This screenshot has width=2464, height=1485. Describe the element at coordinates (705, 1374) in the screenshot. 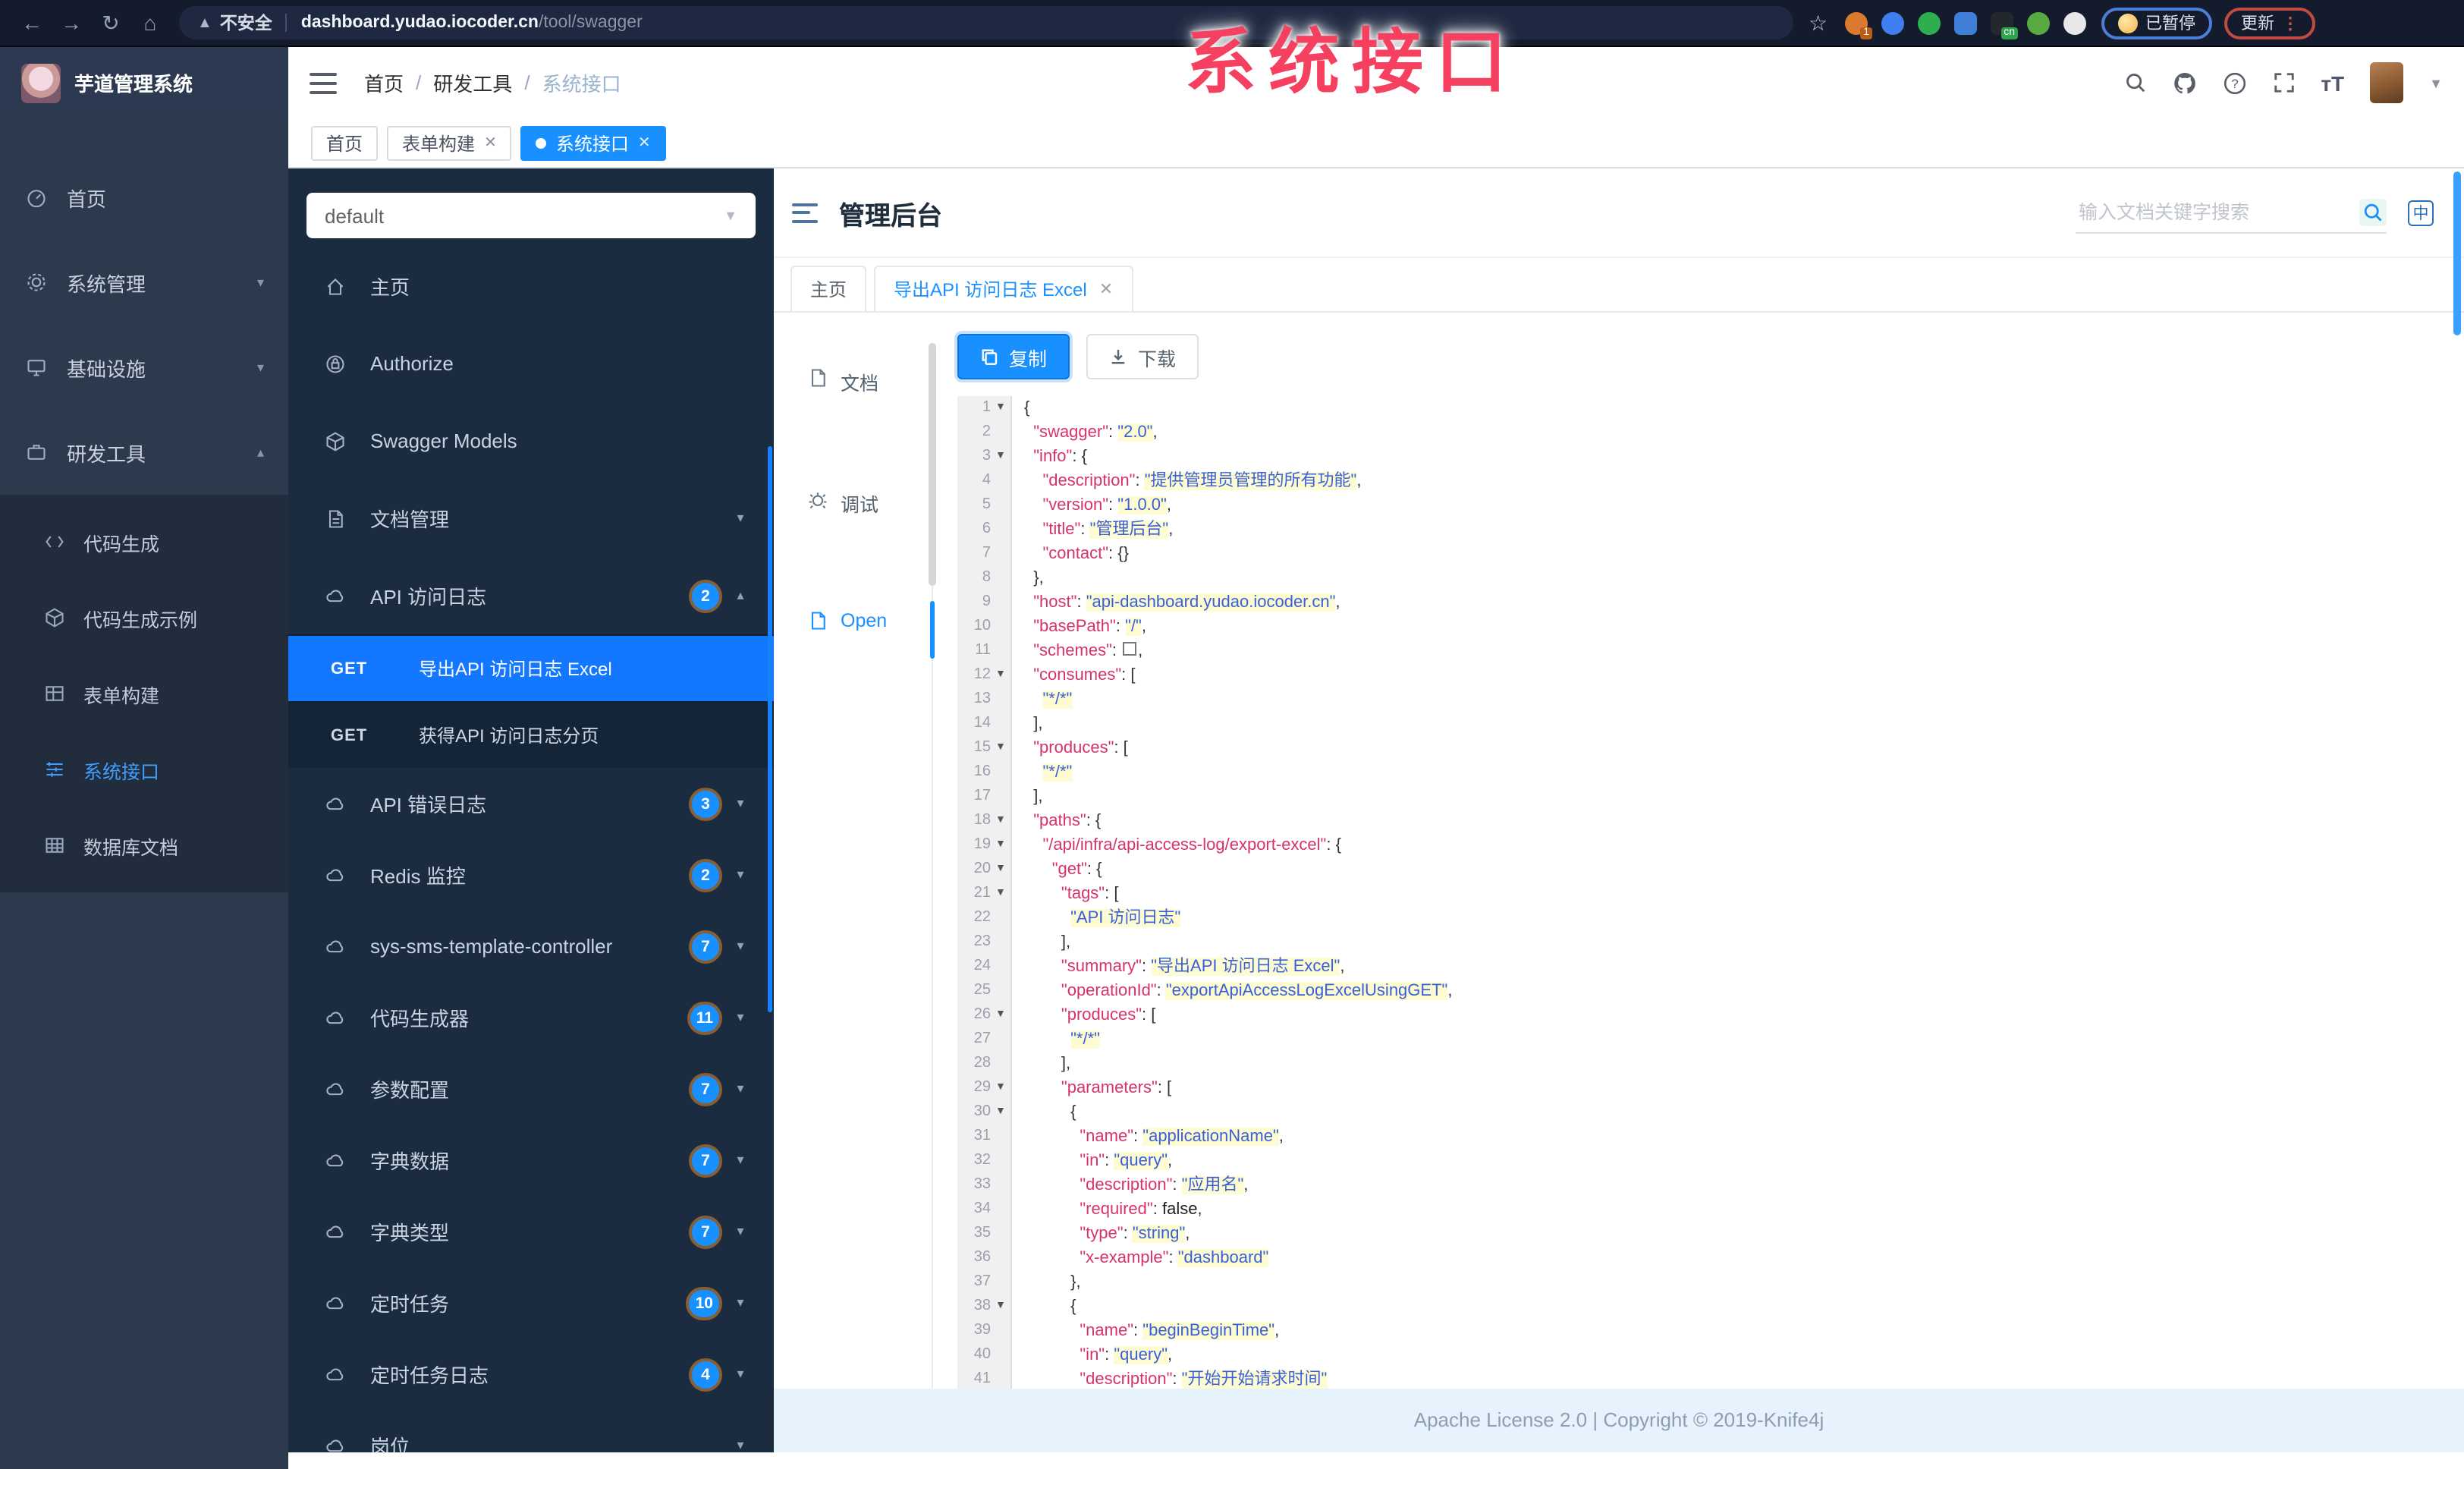

I see `count-badge: 4` at that location.